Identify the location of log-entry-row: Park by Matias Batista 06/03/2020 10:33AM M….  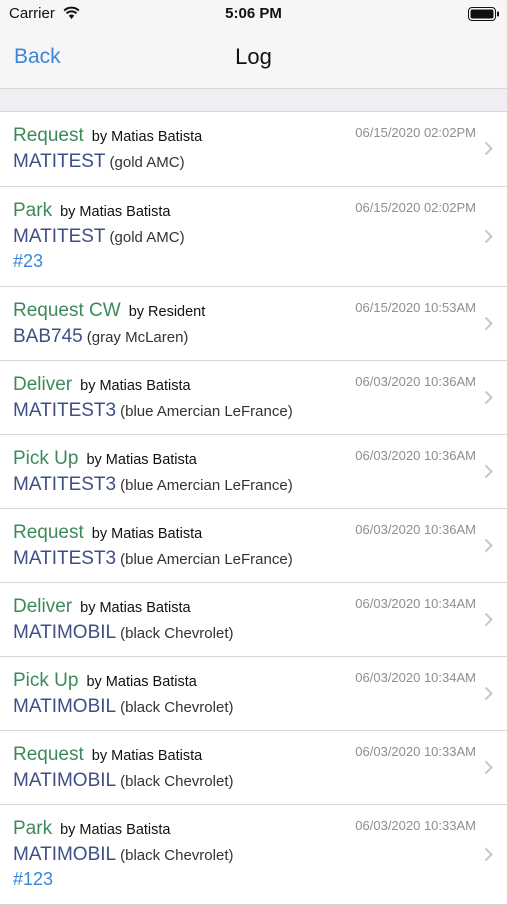
(253, 855).